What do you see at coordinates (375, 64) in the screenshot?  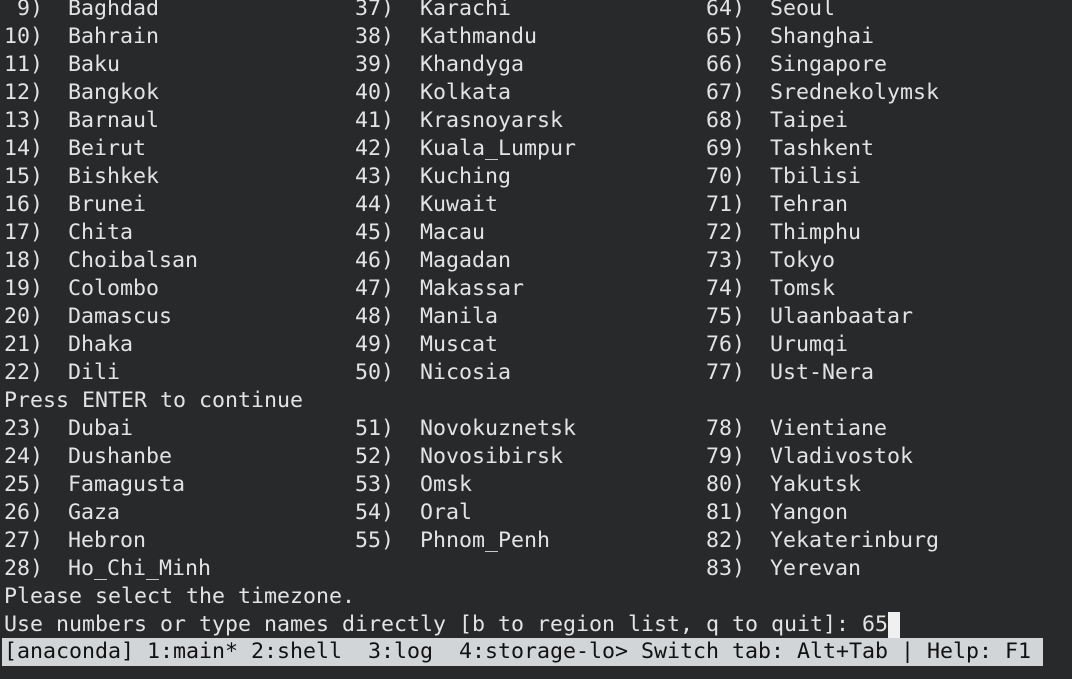 I see `timezone-number: 39)` at bounding box center [375, 64].